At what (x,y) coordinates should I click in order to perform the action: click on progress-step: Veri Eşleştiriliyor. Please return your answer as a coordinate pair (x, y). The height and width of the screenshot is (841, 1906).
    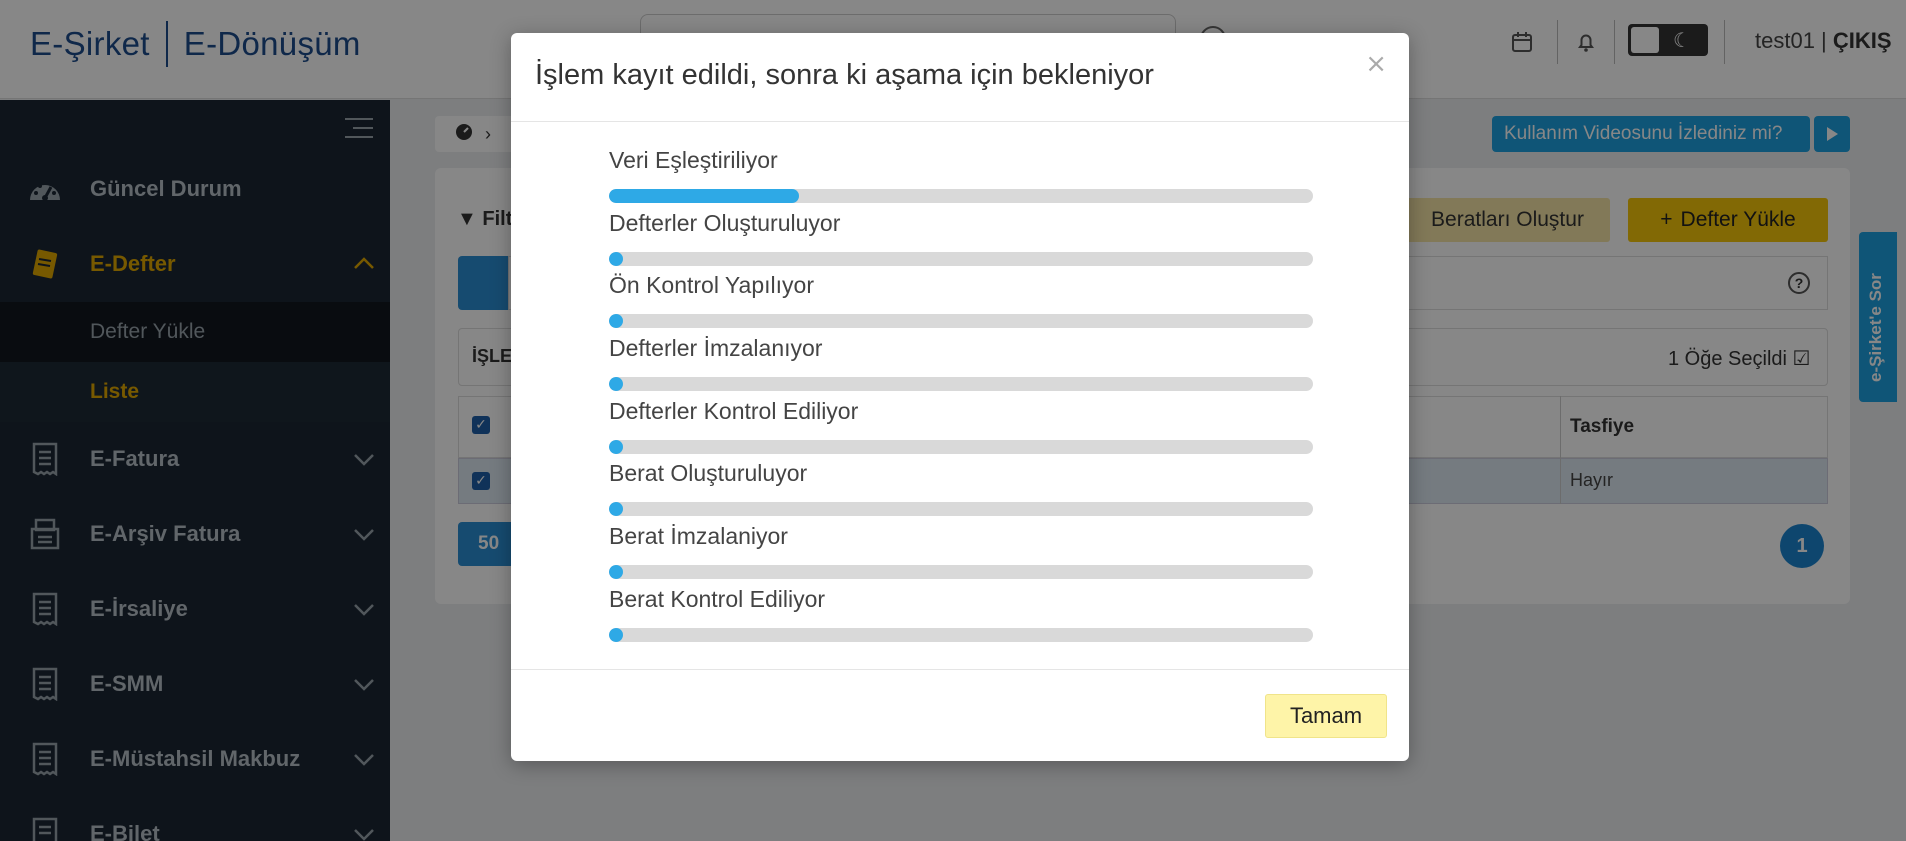
    Looking at the image, I should click on (961, 178).